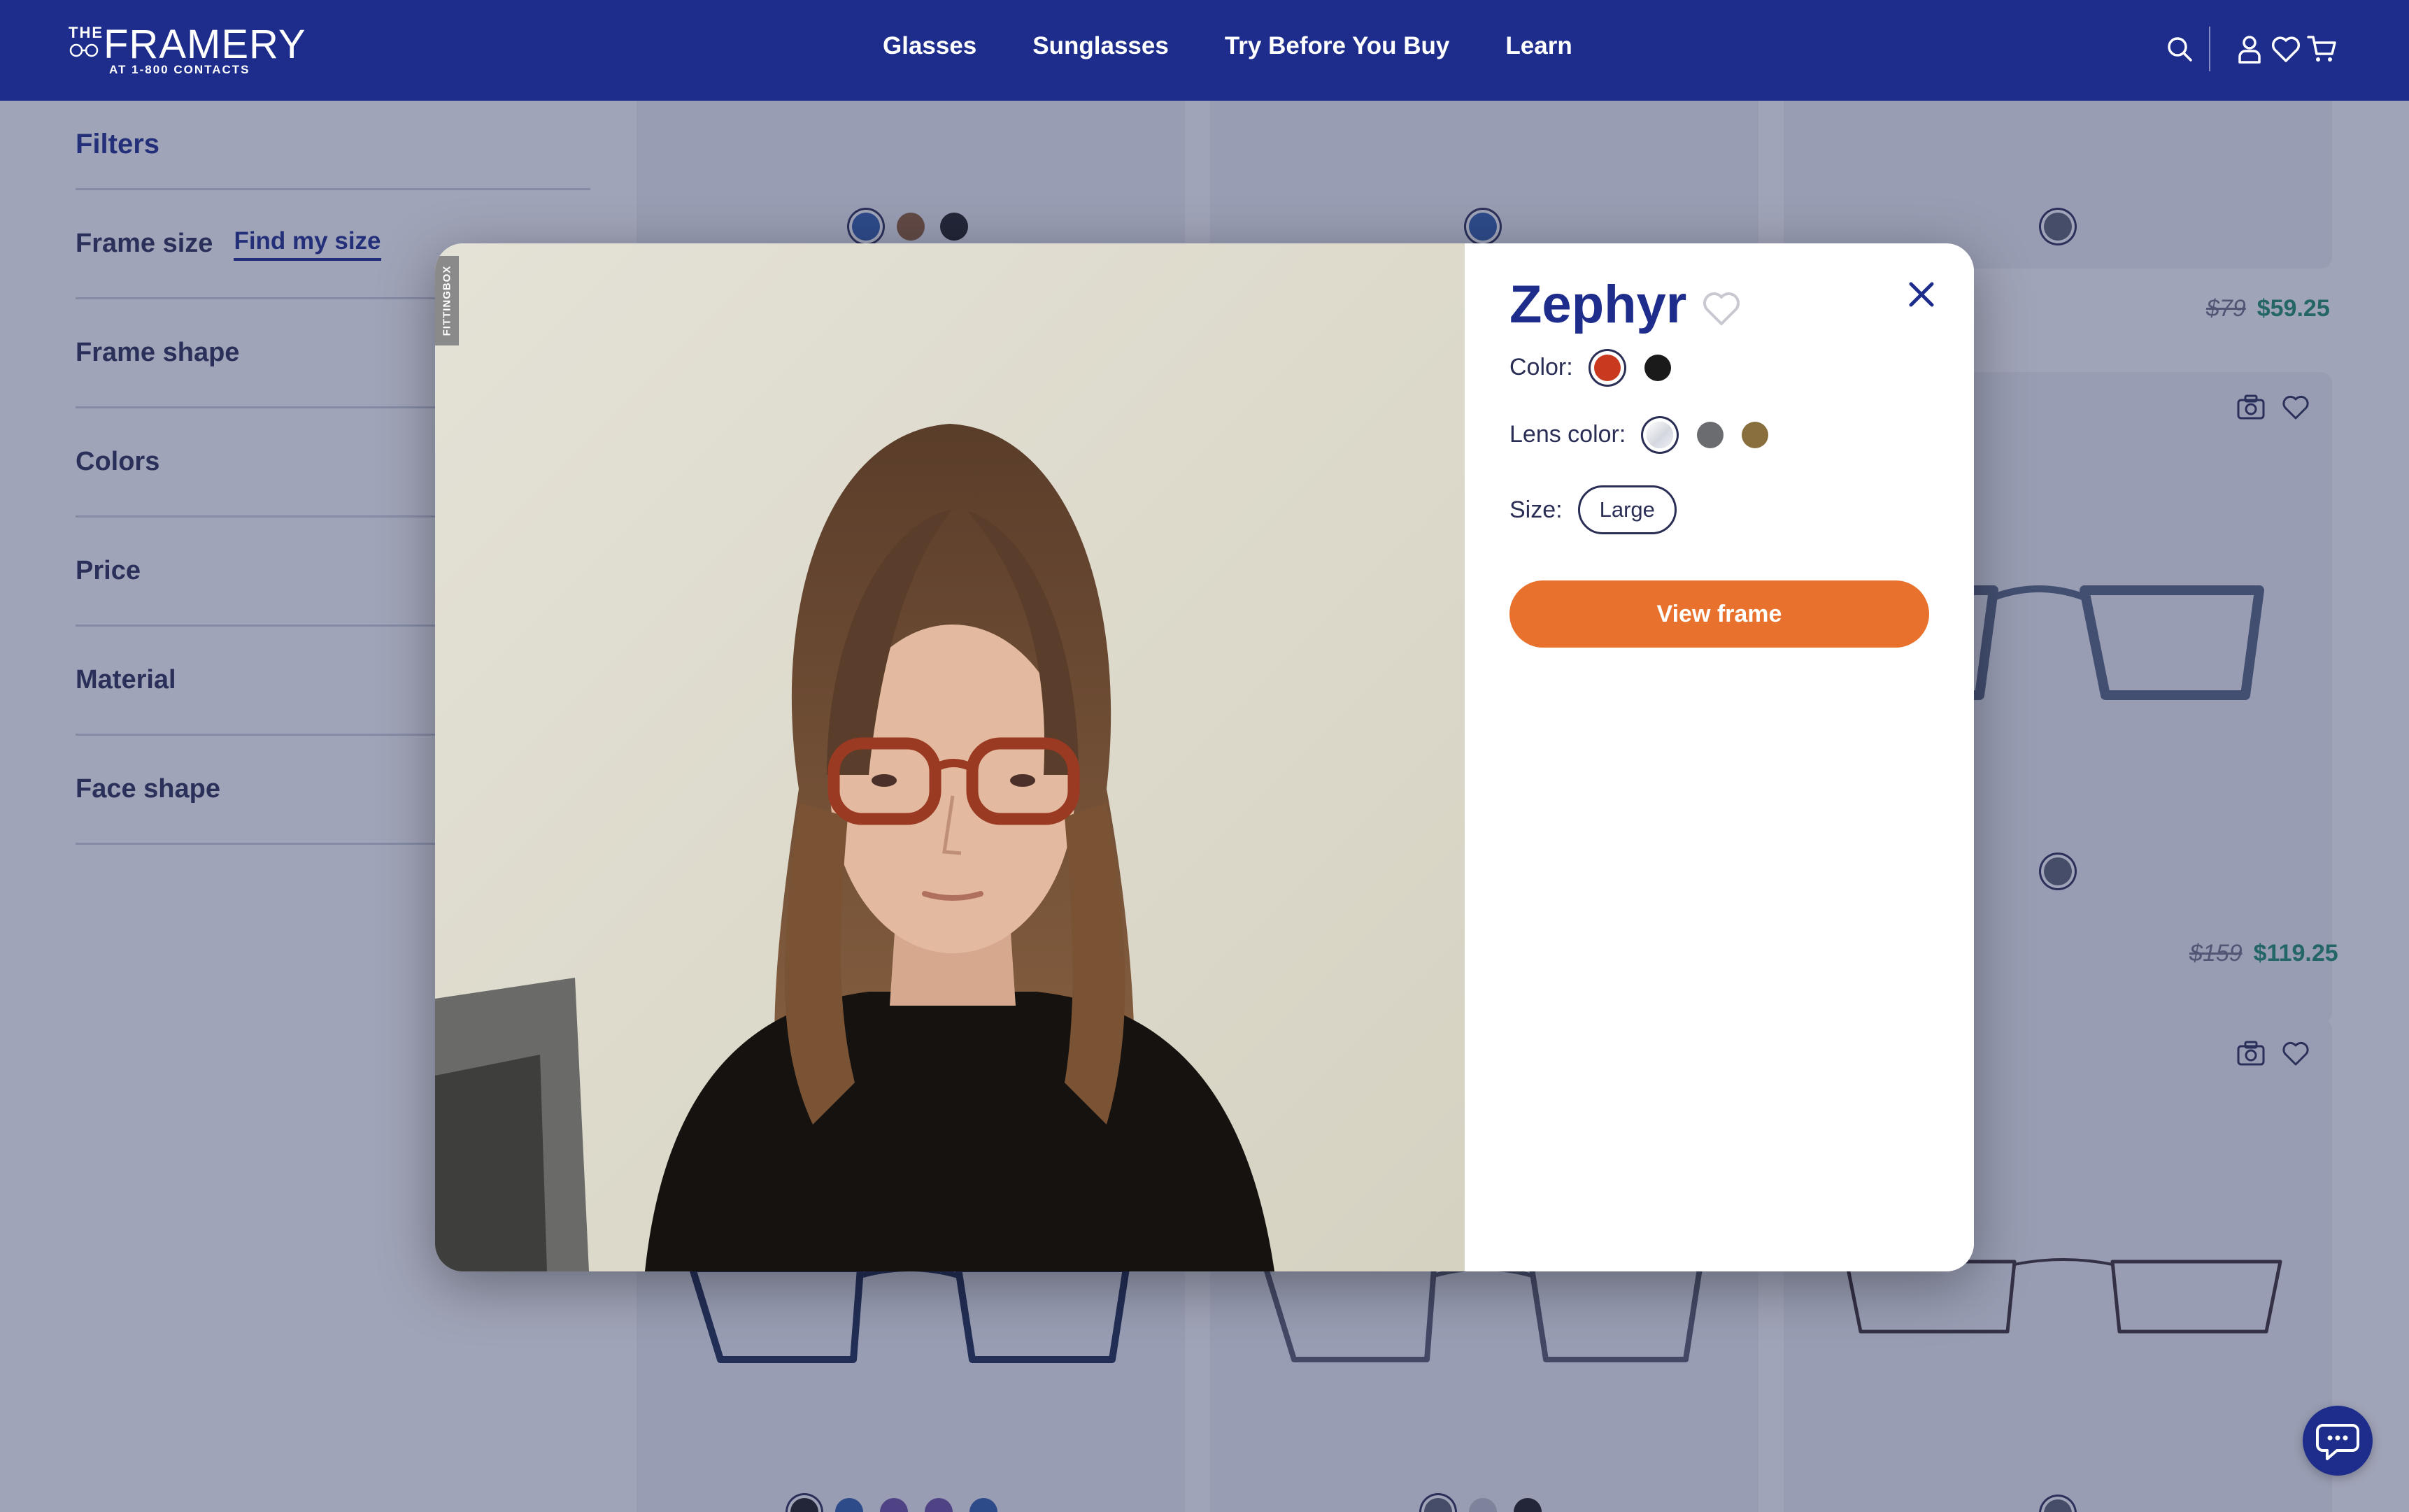 The image size is (2409, 1512). What do you see at coordinates (84, 50) in the screenshot?
I see `glasses-logo-icon` at bounding box center [84, 50].